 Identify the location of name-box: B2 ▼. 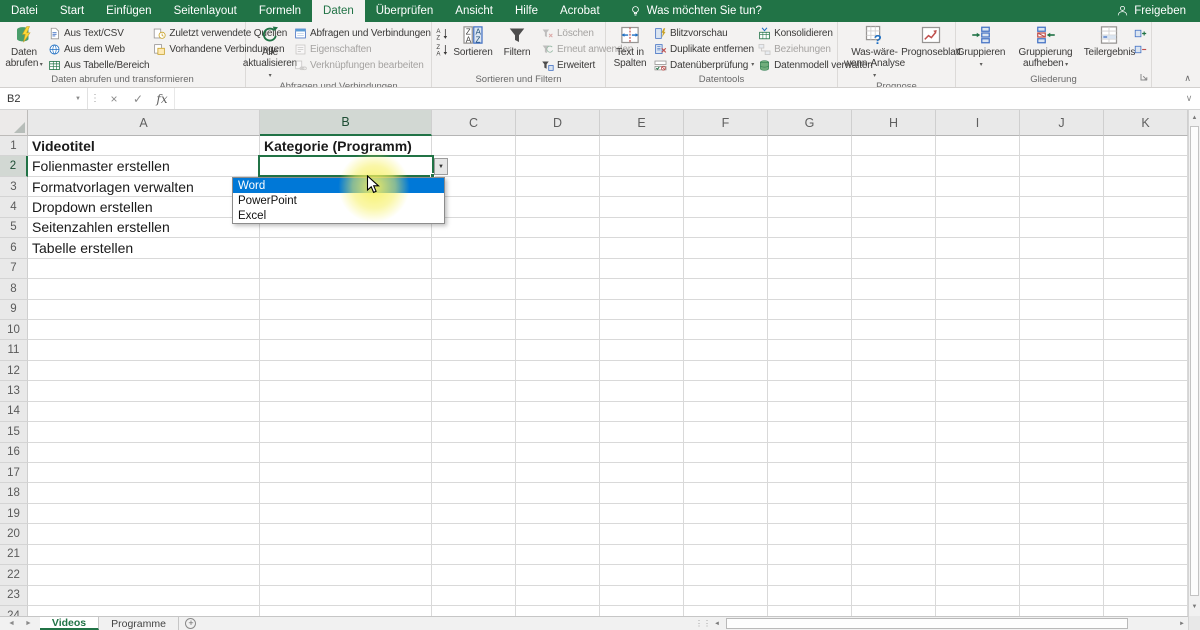
(44, 98).